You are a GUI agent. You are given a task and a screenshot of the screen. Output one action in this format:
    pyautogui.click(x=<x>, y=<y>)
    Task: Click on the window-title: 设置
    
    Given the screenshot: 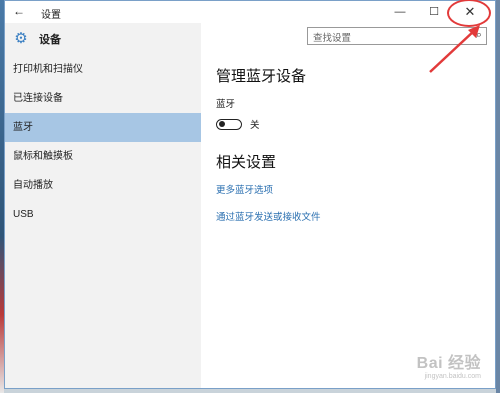 What is the action you would take?
    pyautogui.click(x=51, y=15)
    